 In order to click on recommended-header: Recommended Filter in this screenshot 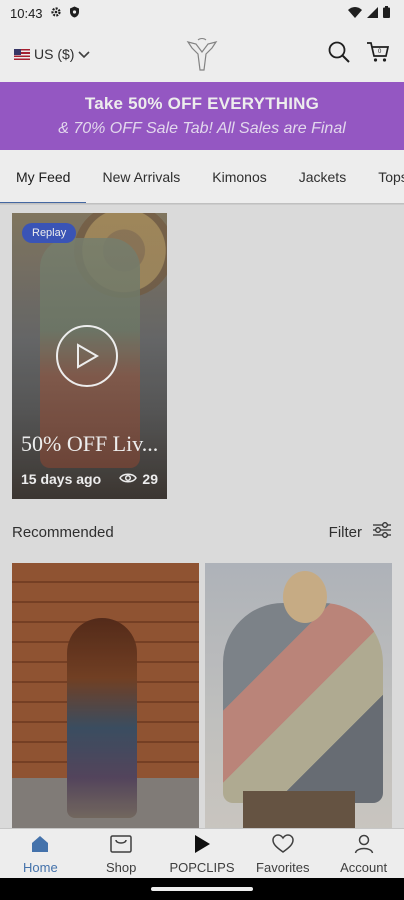, I will do `click(202, 532)`.